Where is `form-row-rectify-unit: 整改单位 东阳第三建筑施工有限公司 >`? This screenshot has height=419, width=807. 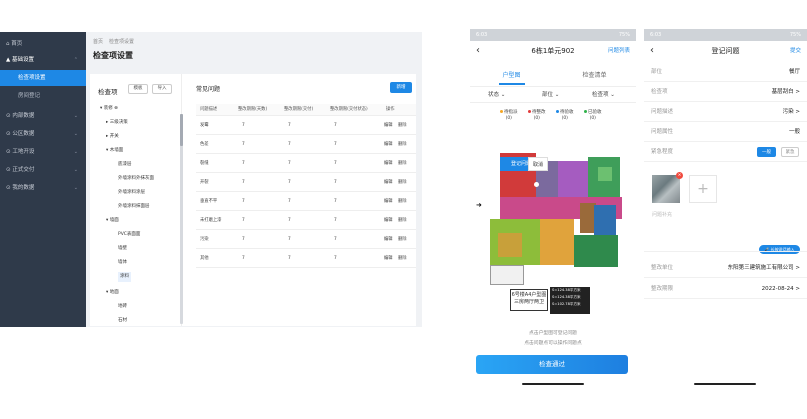 form-row-rectify-unit: 整改单位 东阳第三建筑施工有限公司 > is located at coordinates (725, 268).